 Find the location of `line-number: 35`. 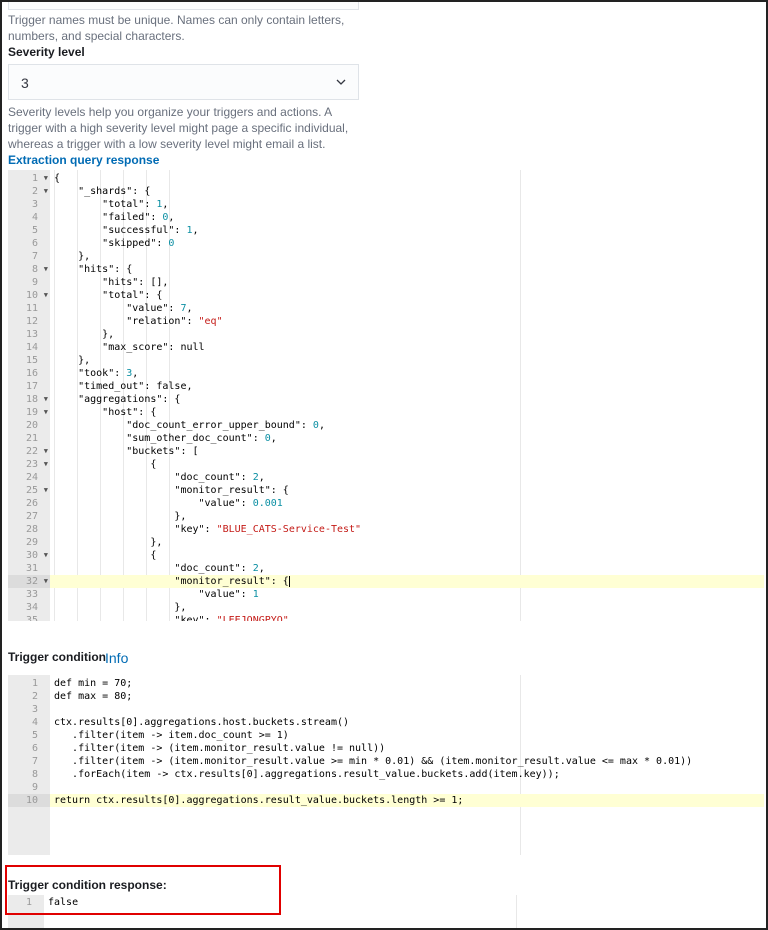

line-number: 35 is located at coordinates (29, 617).